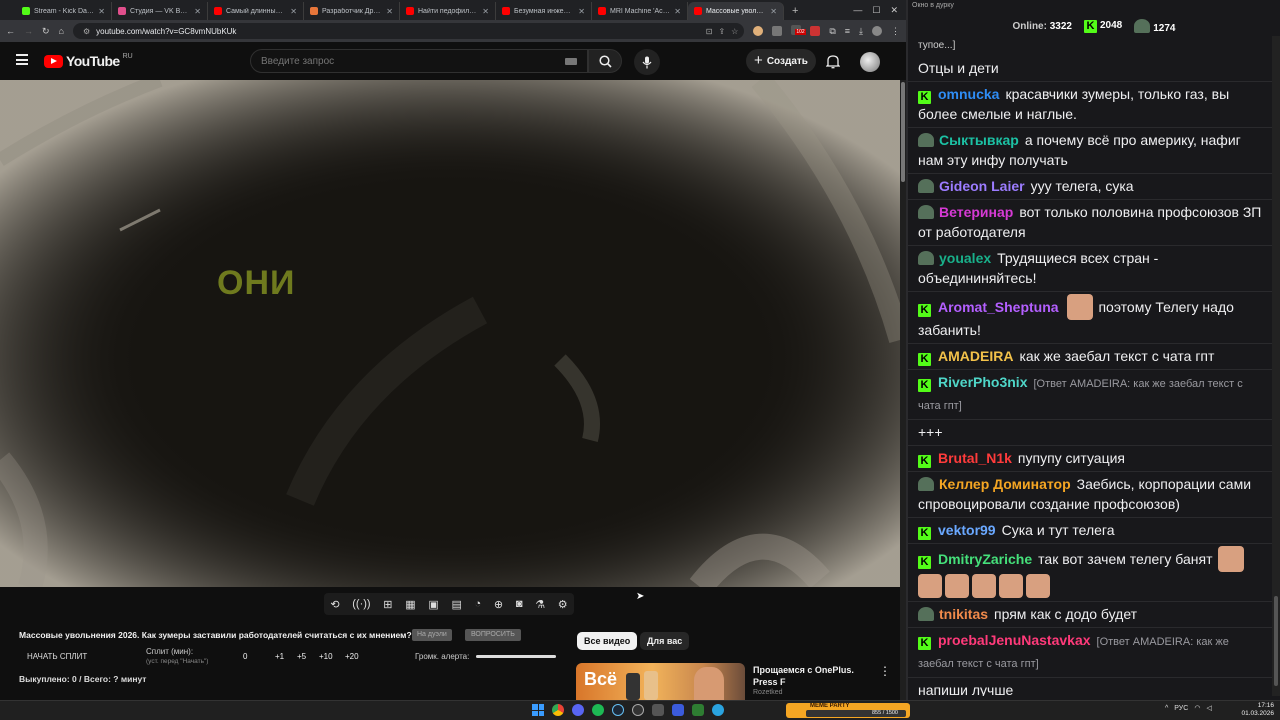  What do you see at coordinates (1257, 710) in the screenshot?
I see `clock: 17:16 01.03.2026` at bounding box center [1257, 710].